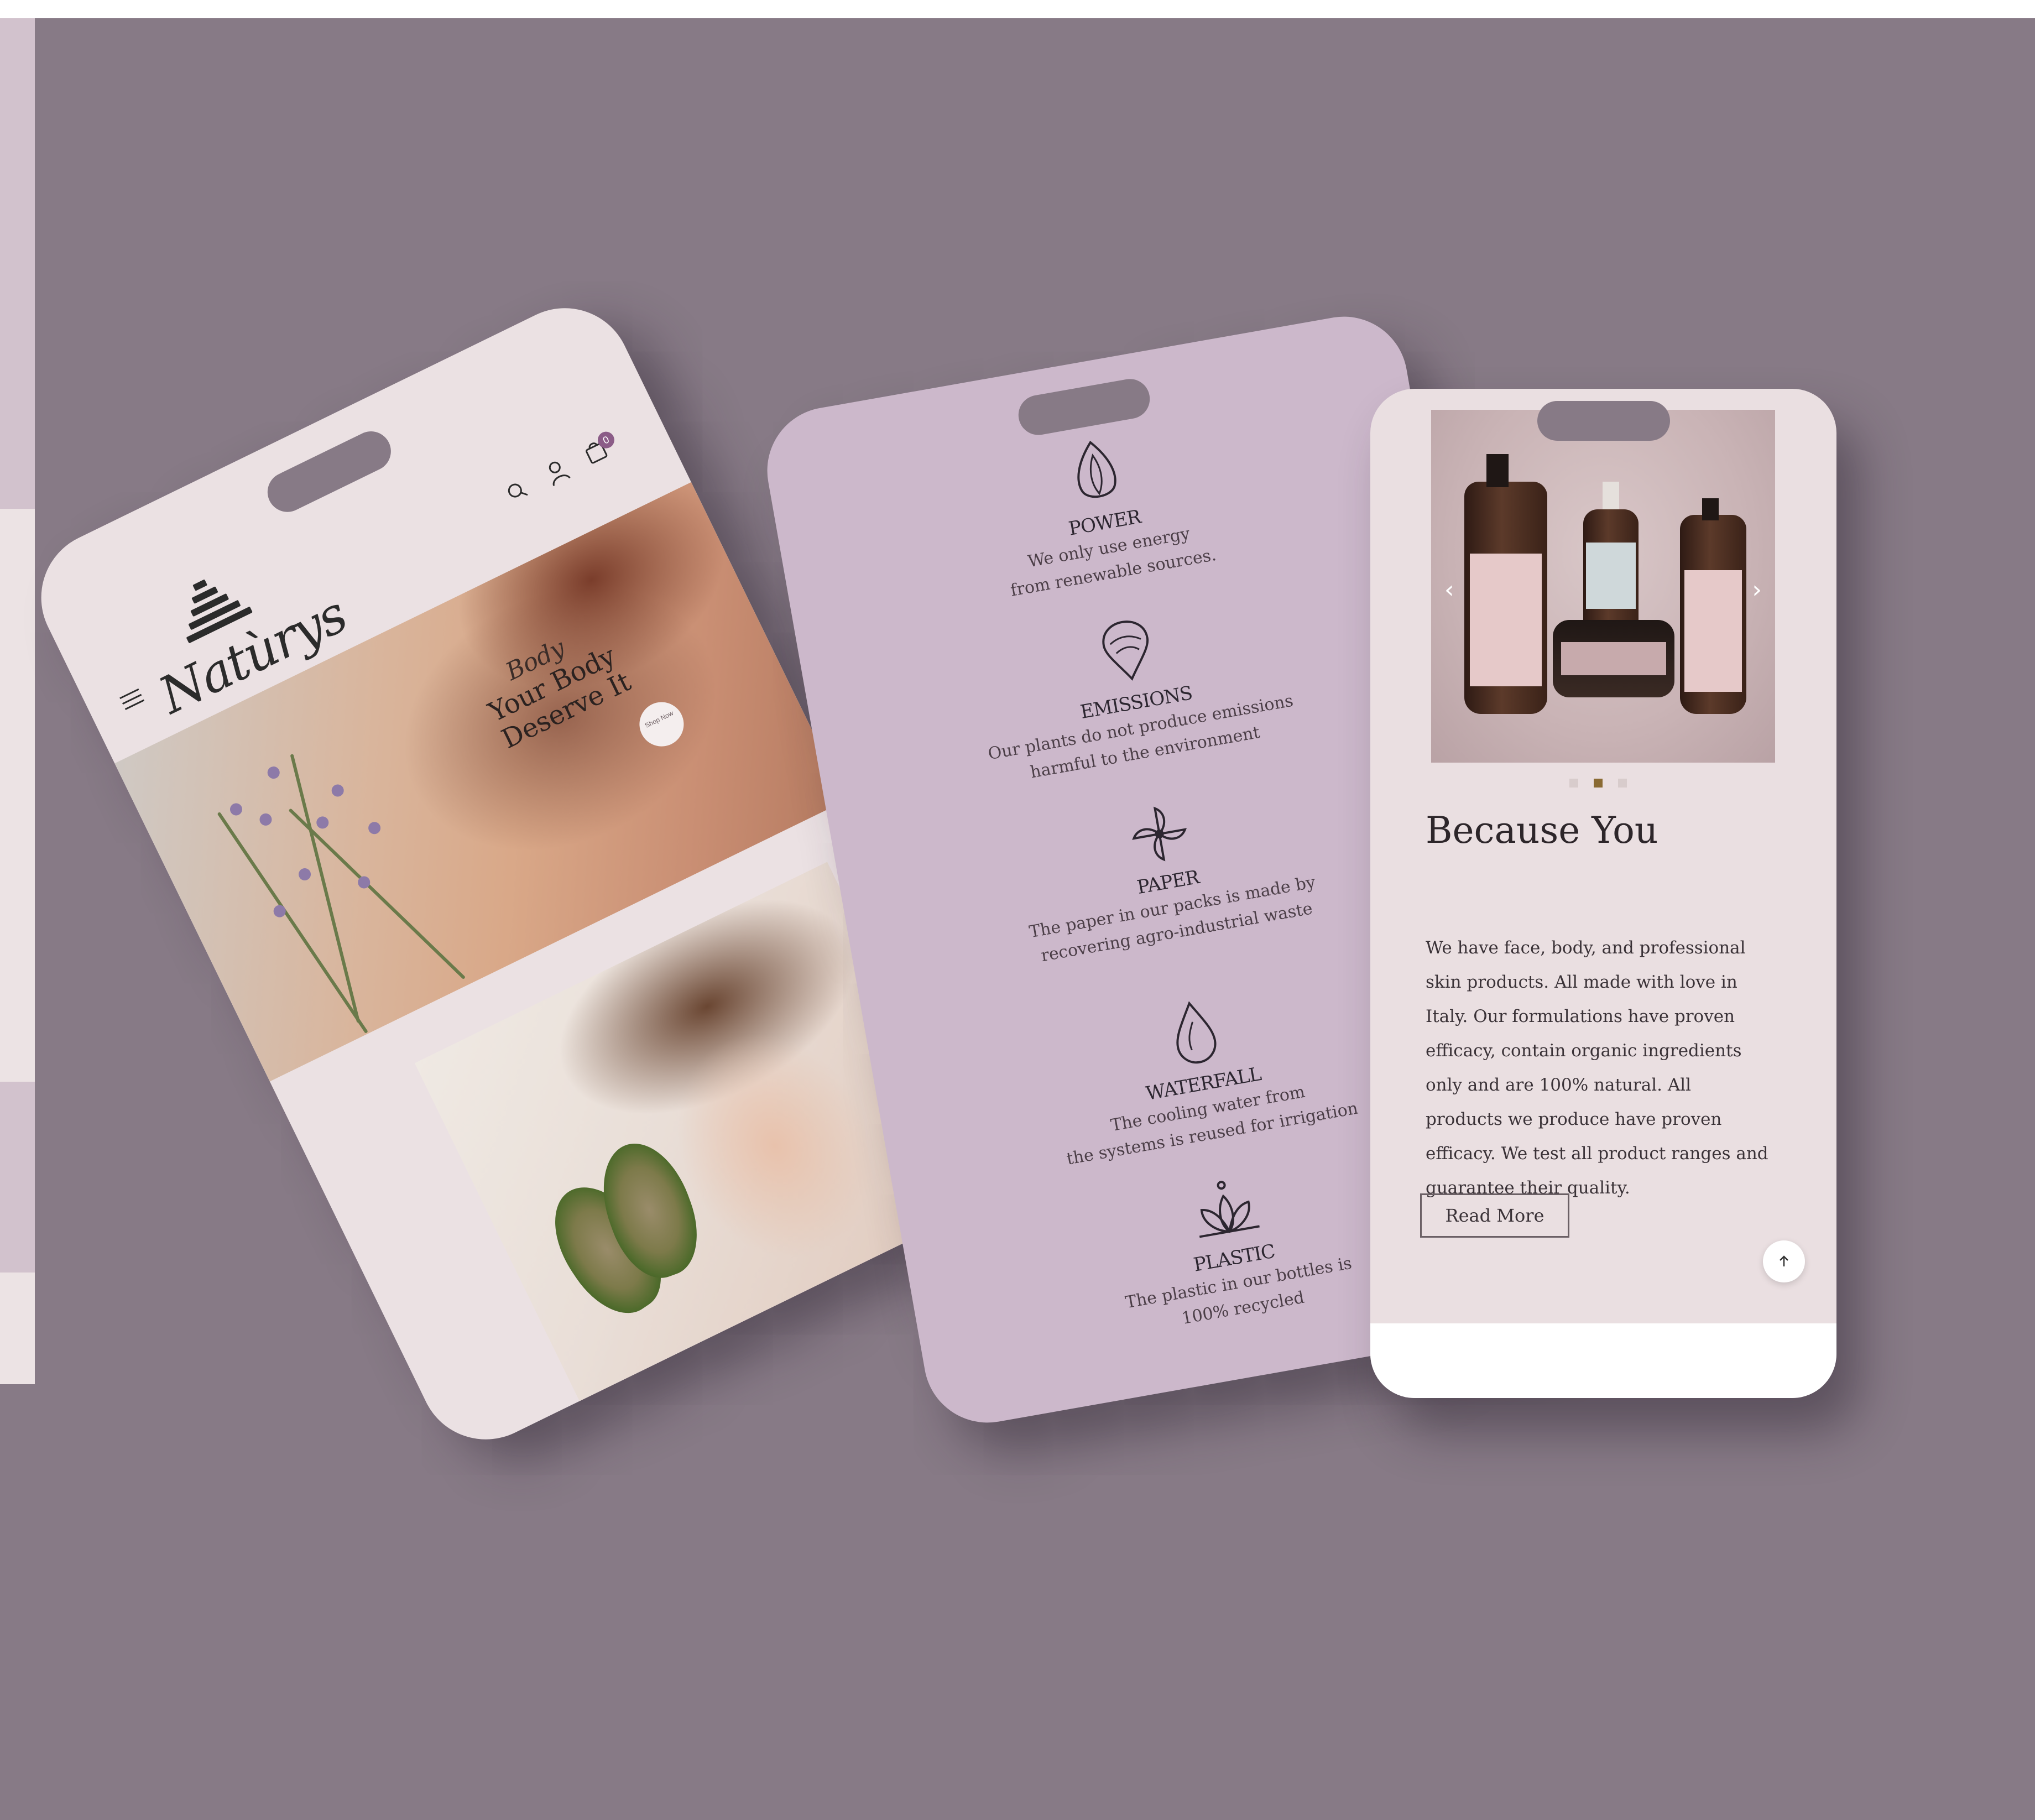  What do you see at coordinates (17, 919) in the screenshot?
I see `left-panel-strip` at bounding box center [17, 919].